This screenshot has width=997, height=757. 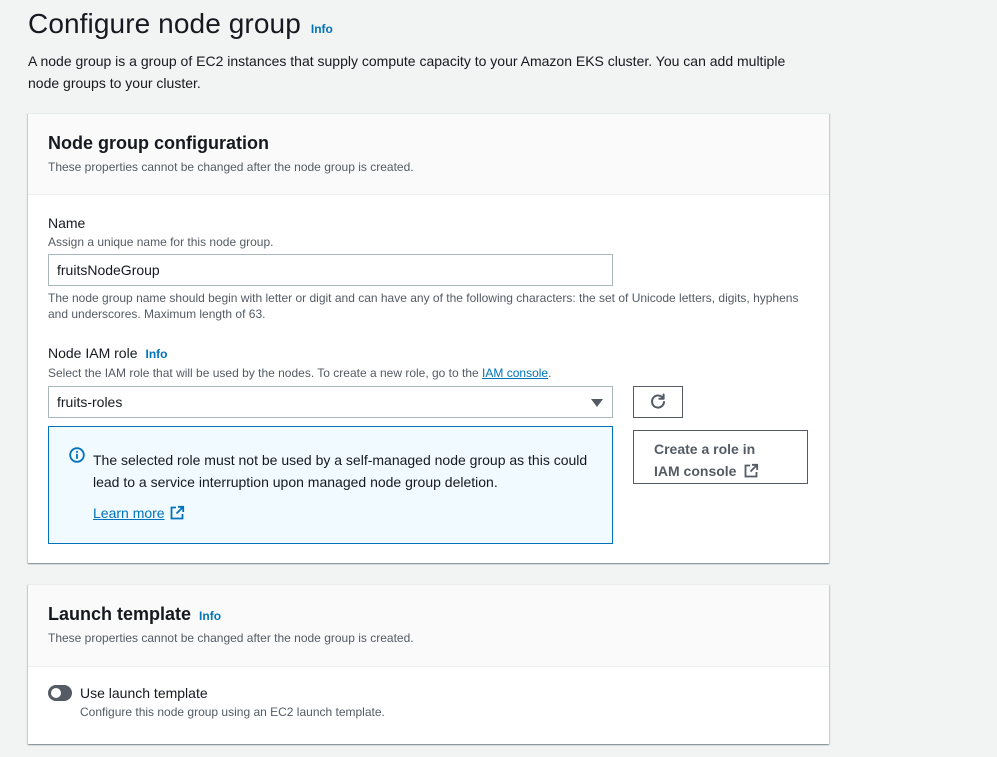 I want to click on use-launch-template-toggle, so click(x=60, y=693).